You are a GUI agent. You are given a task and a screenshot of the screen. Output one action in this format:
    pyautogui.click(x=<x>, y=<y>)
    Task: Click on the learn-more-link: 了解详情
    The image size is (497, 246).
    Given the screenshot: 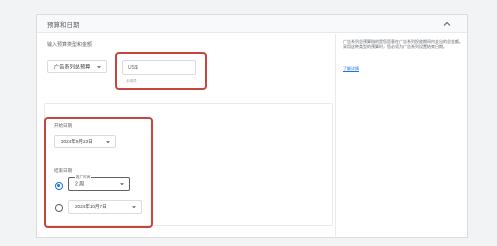 What is the action you would take?
    pyautogui.click(x=351, y=69)
    